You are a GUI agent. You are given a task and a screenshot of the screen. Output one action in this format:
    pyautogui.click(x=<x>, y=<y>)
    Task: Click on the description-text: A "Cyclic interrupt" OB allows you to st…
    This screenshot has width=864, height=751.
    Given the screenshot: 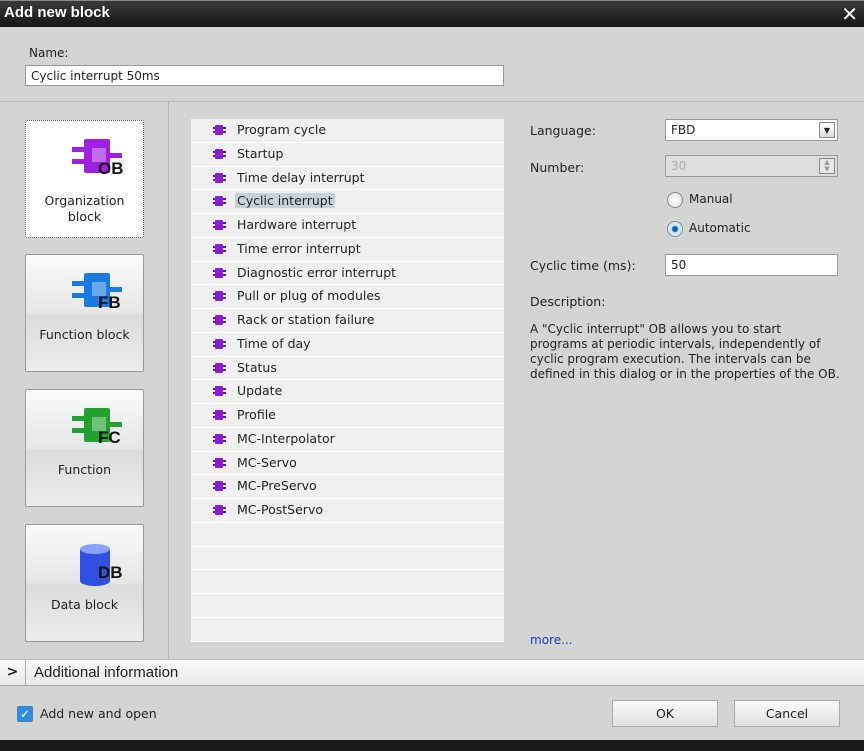 What is the action you would take?
    pyautogui.click(x=685, y=351)
    